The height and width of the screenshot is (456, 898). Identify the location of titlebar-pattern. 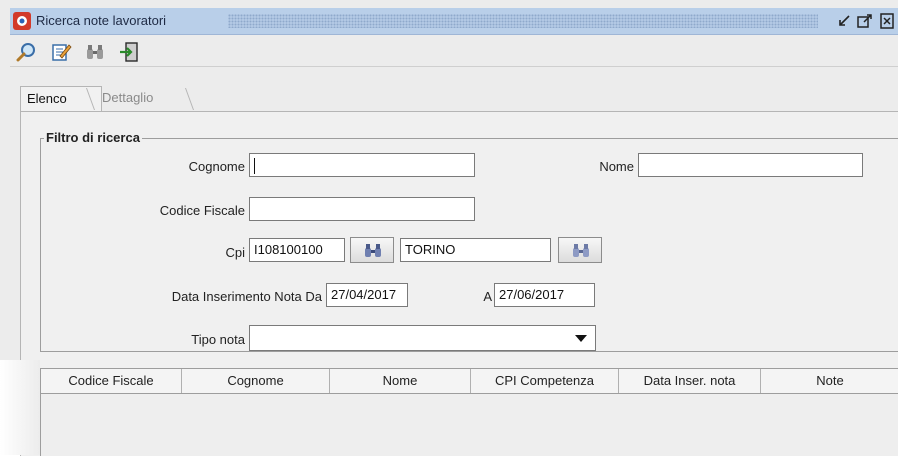
(523, 21).